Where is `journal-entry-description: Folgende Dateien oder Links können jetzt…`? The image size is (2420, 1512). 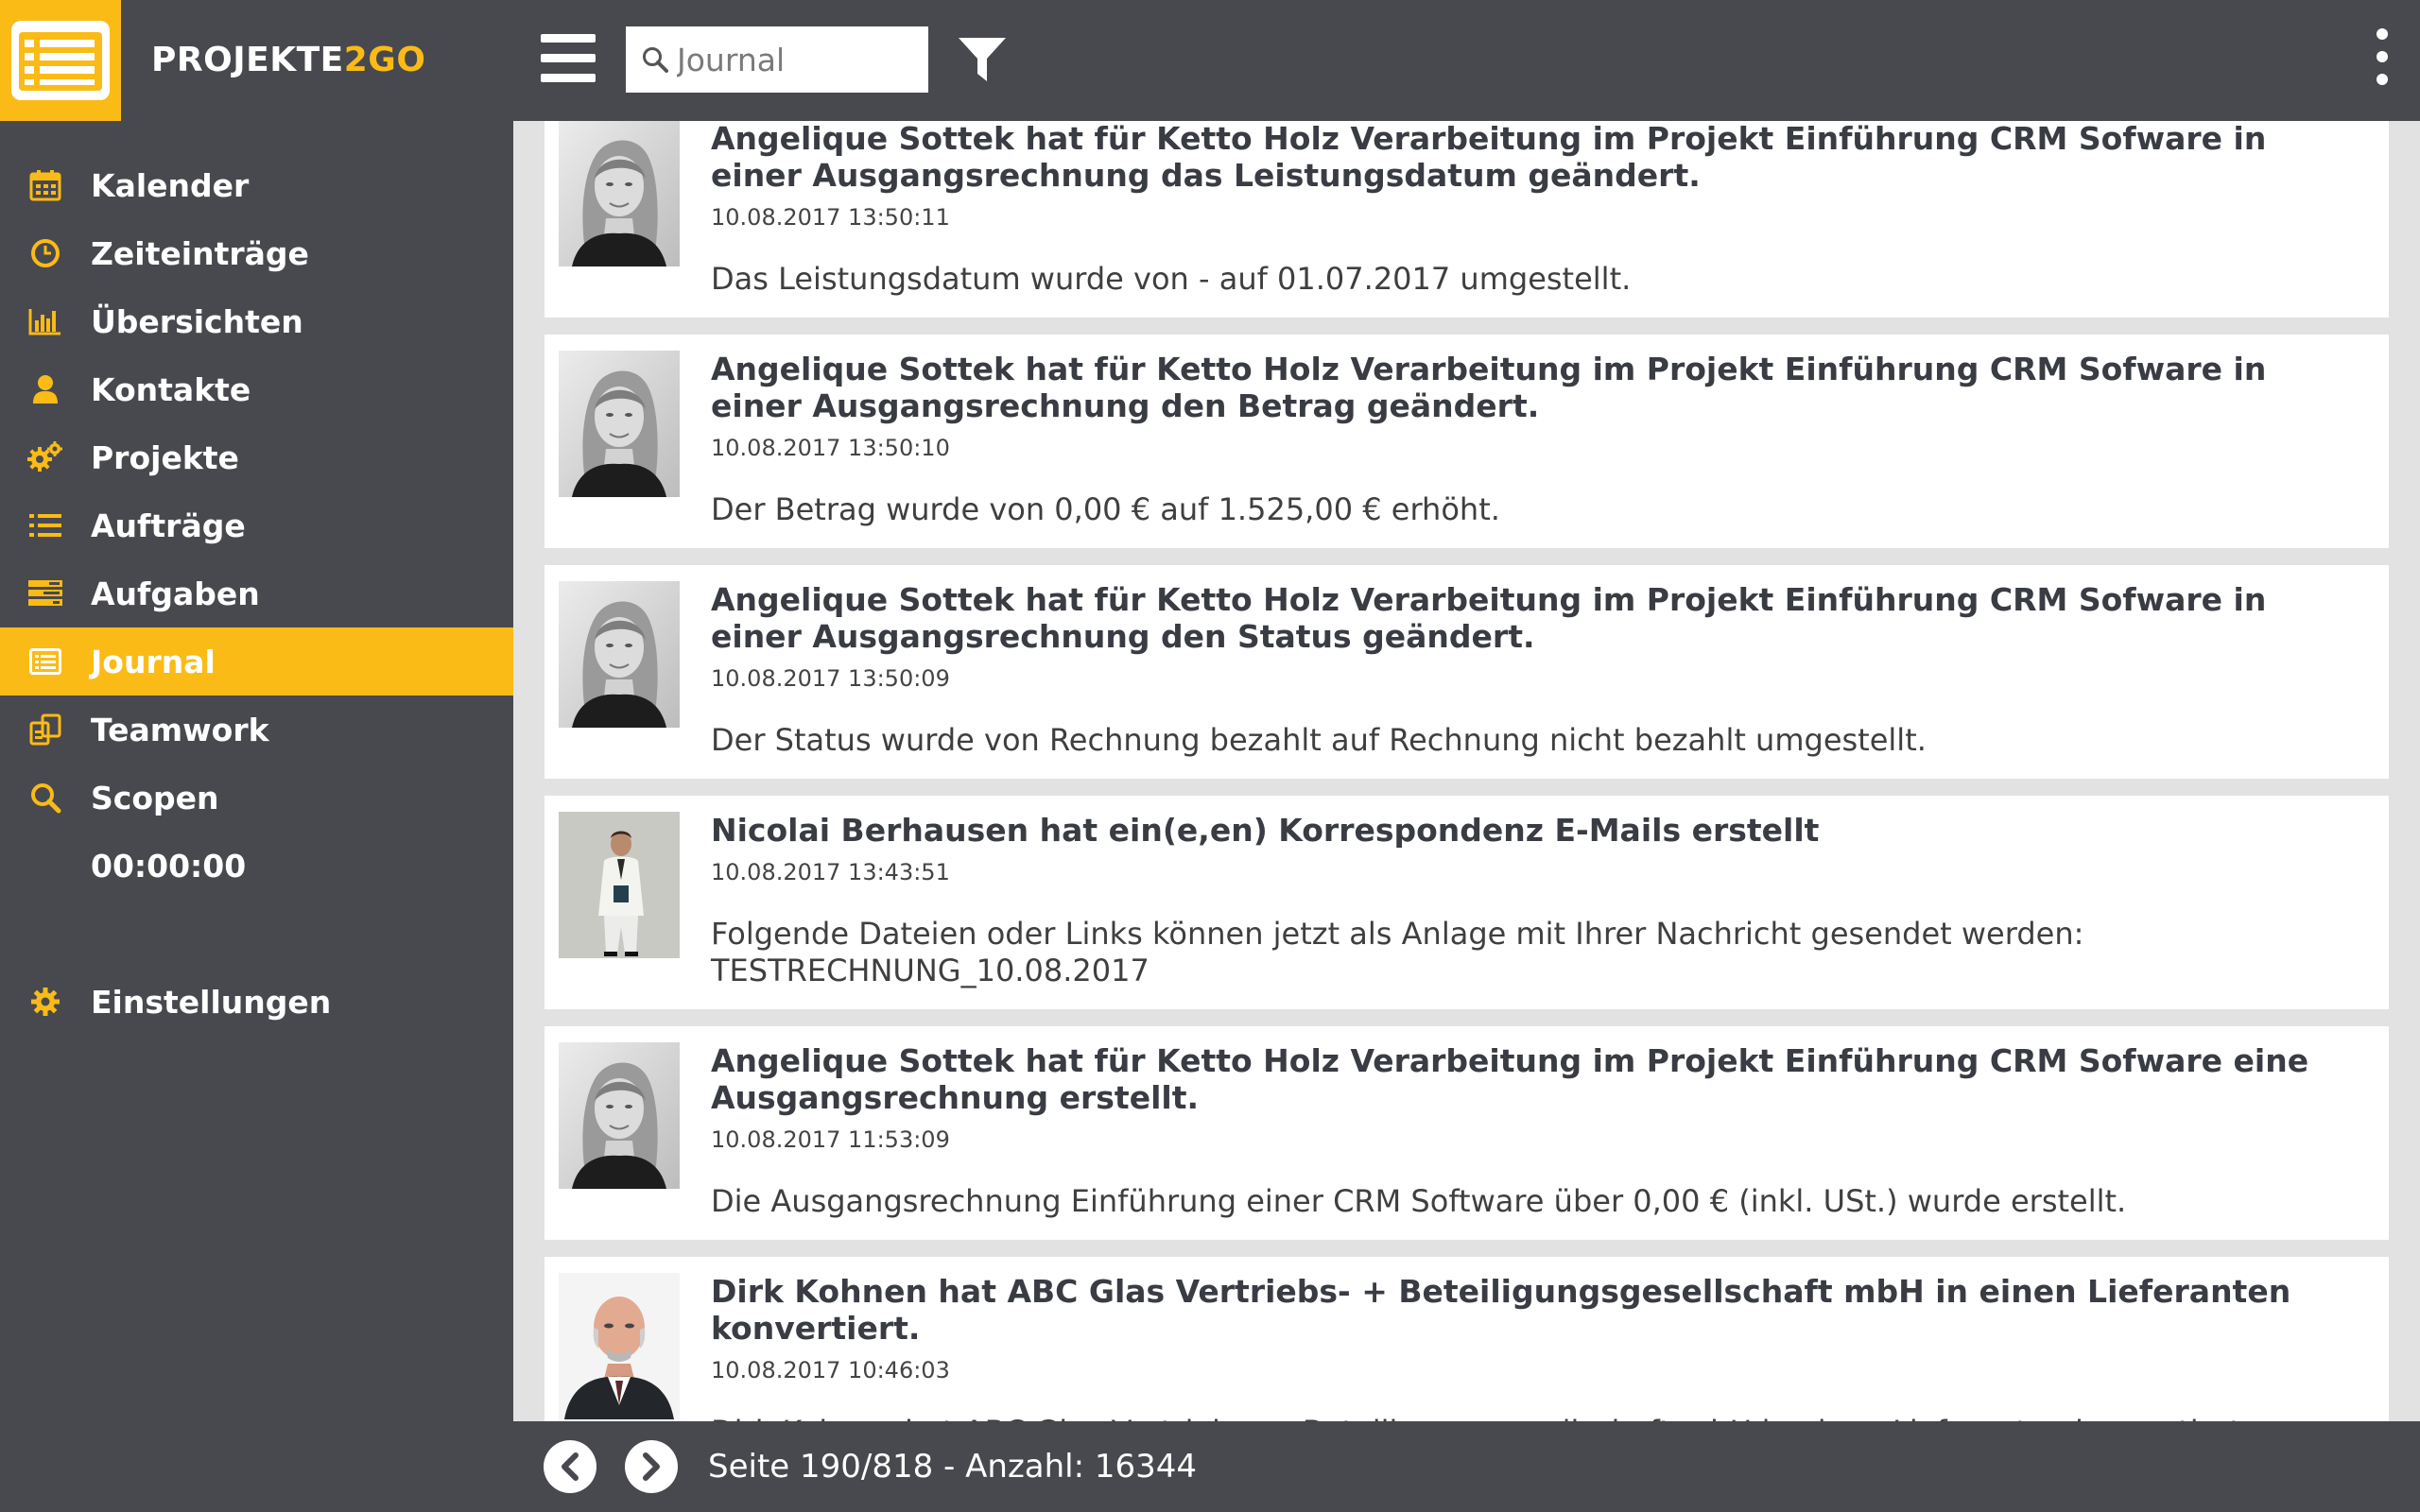 journal-entry-description: Folgende Dateien oder Links können jetzt… is located at coordinates (1397, 952).